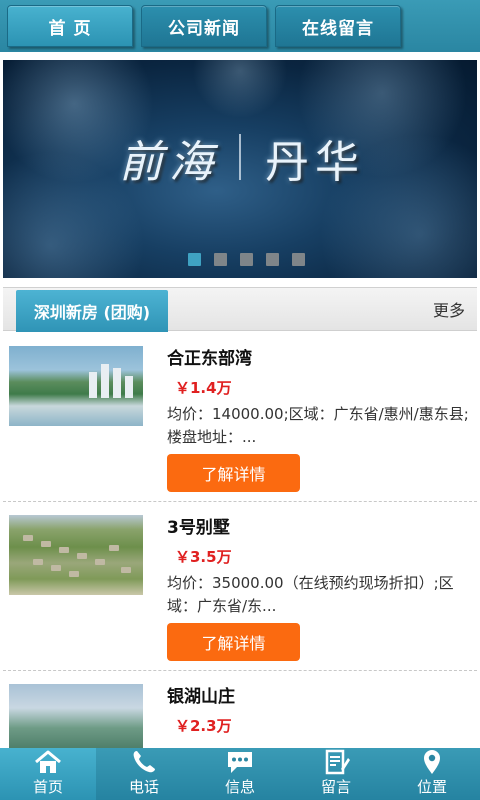  Describe the element at coordinates (432, 762) in the screenshot. I see `location-icon` at that location.